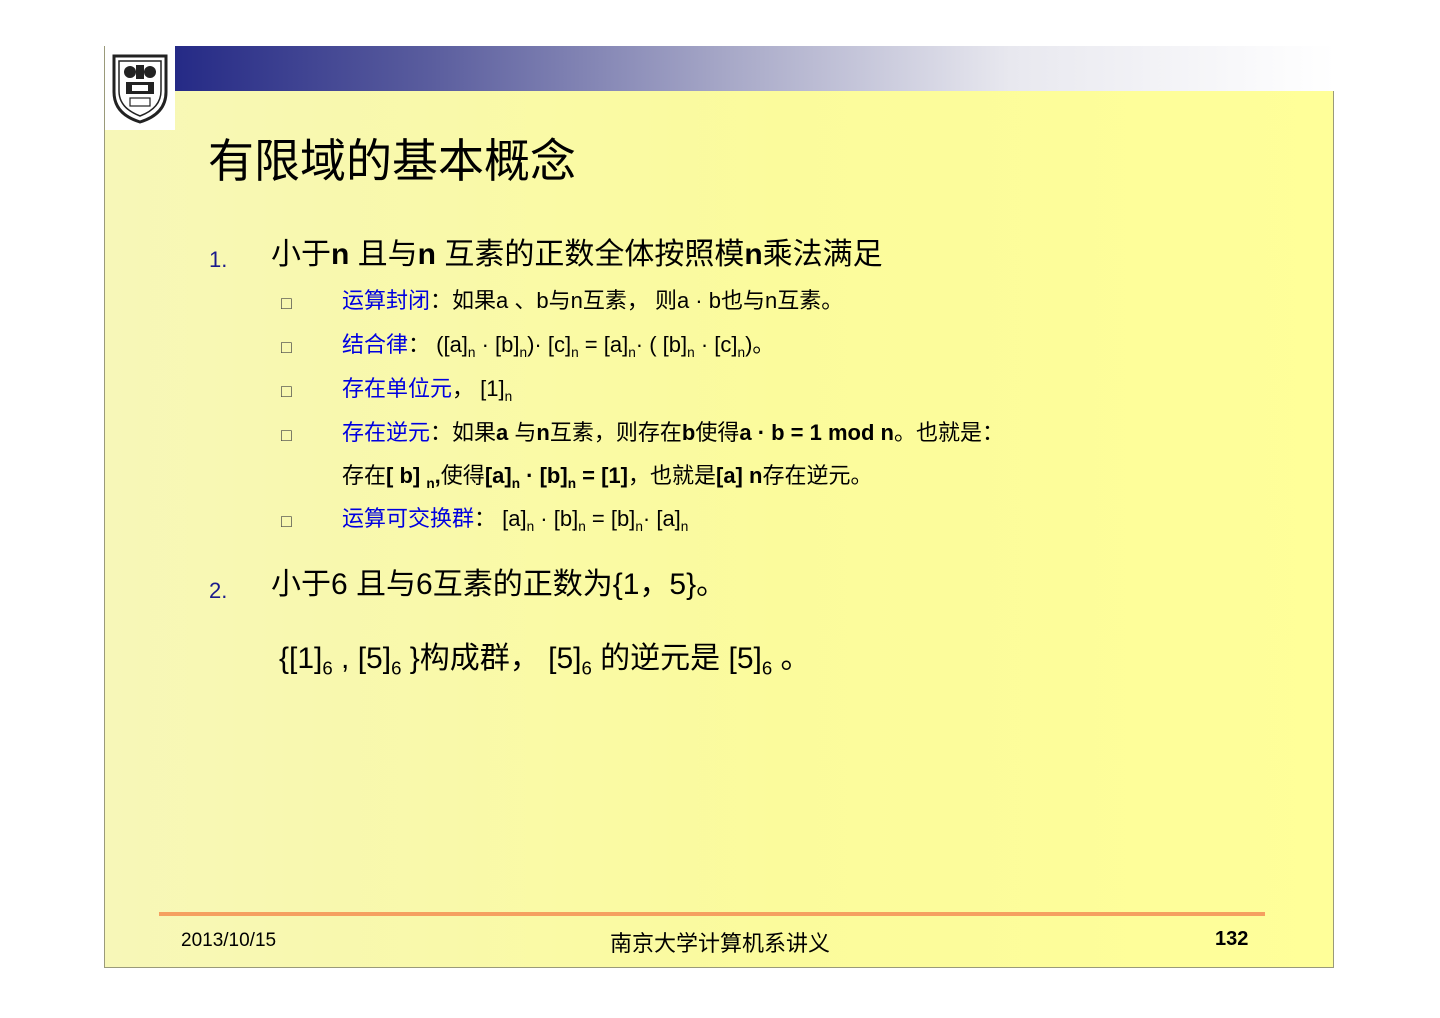 The width and height of the screenshot is (1440, 1018). What do you see at coordinates (712, 914) in the screenshot?
I see `footer-divider` at bounding box center [712, 914].